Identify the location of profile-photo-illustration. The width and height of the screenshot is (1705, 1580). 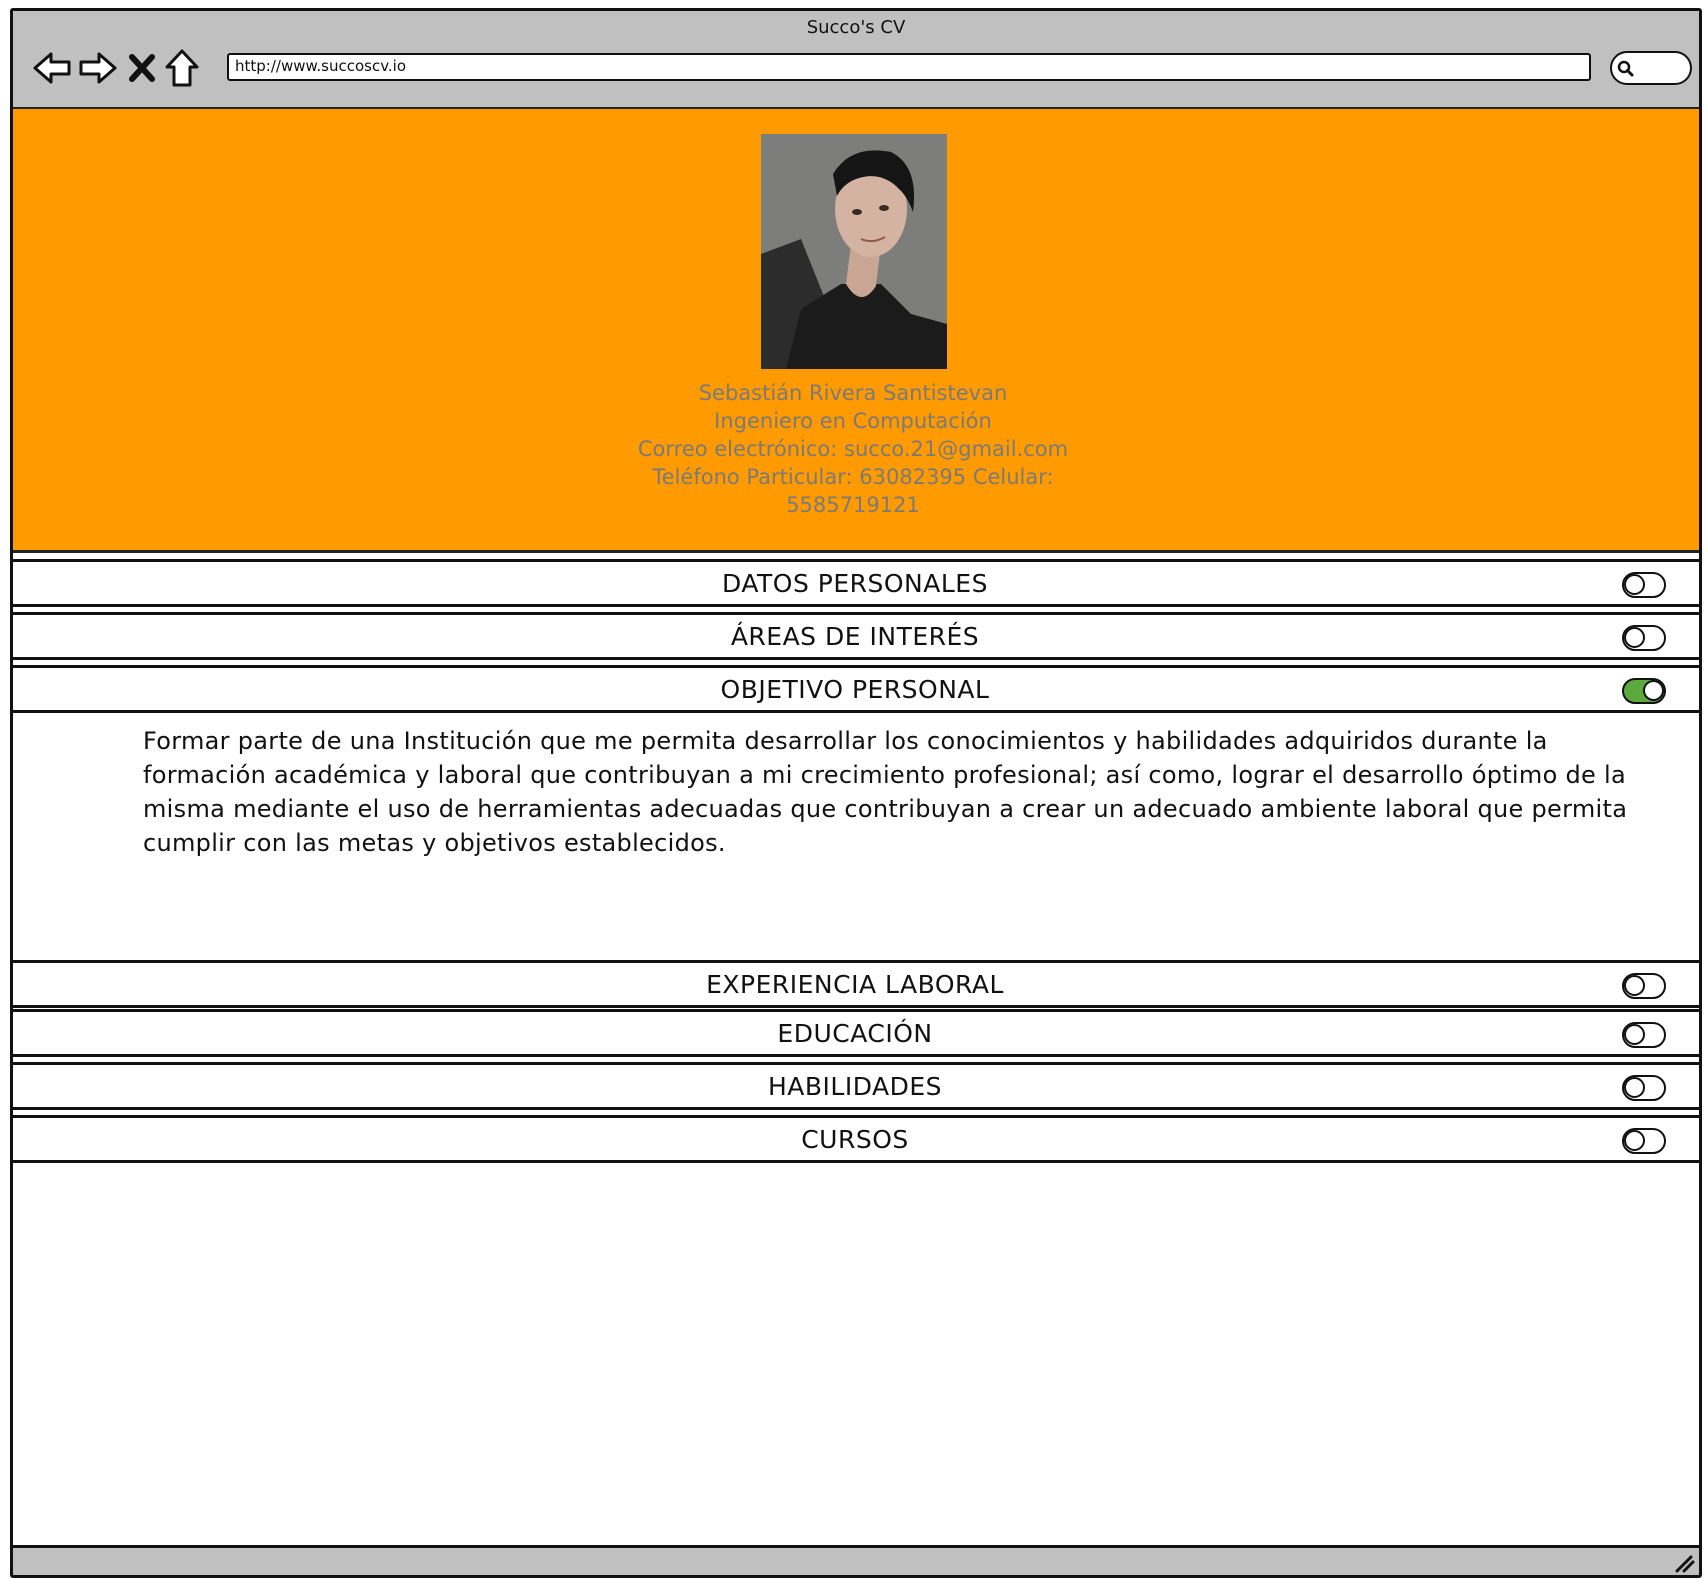
(854, 251).